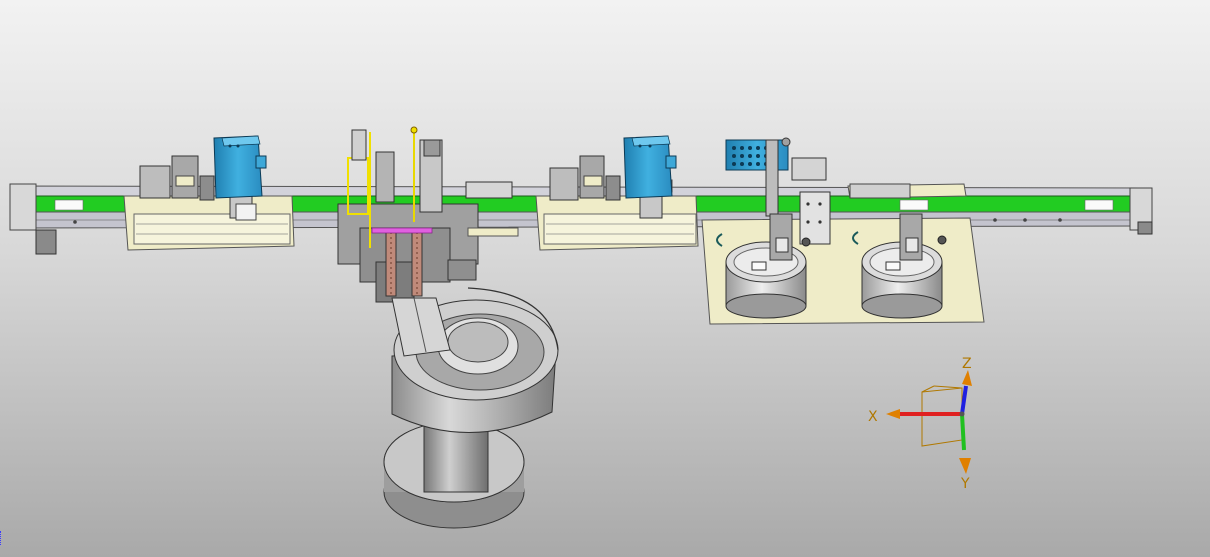 The height and width of the screenshot is (557, 1210). Describe the element at coordinates (963, 432) in the screenshot. I see `y-axis-arrow` at that location.